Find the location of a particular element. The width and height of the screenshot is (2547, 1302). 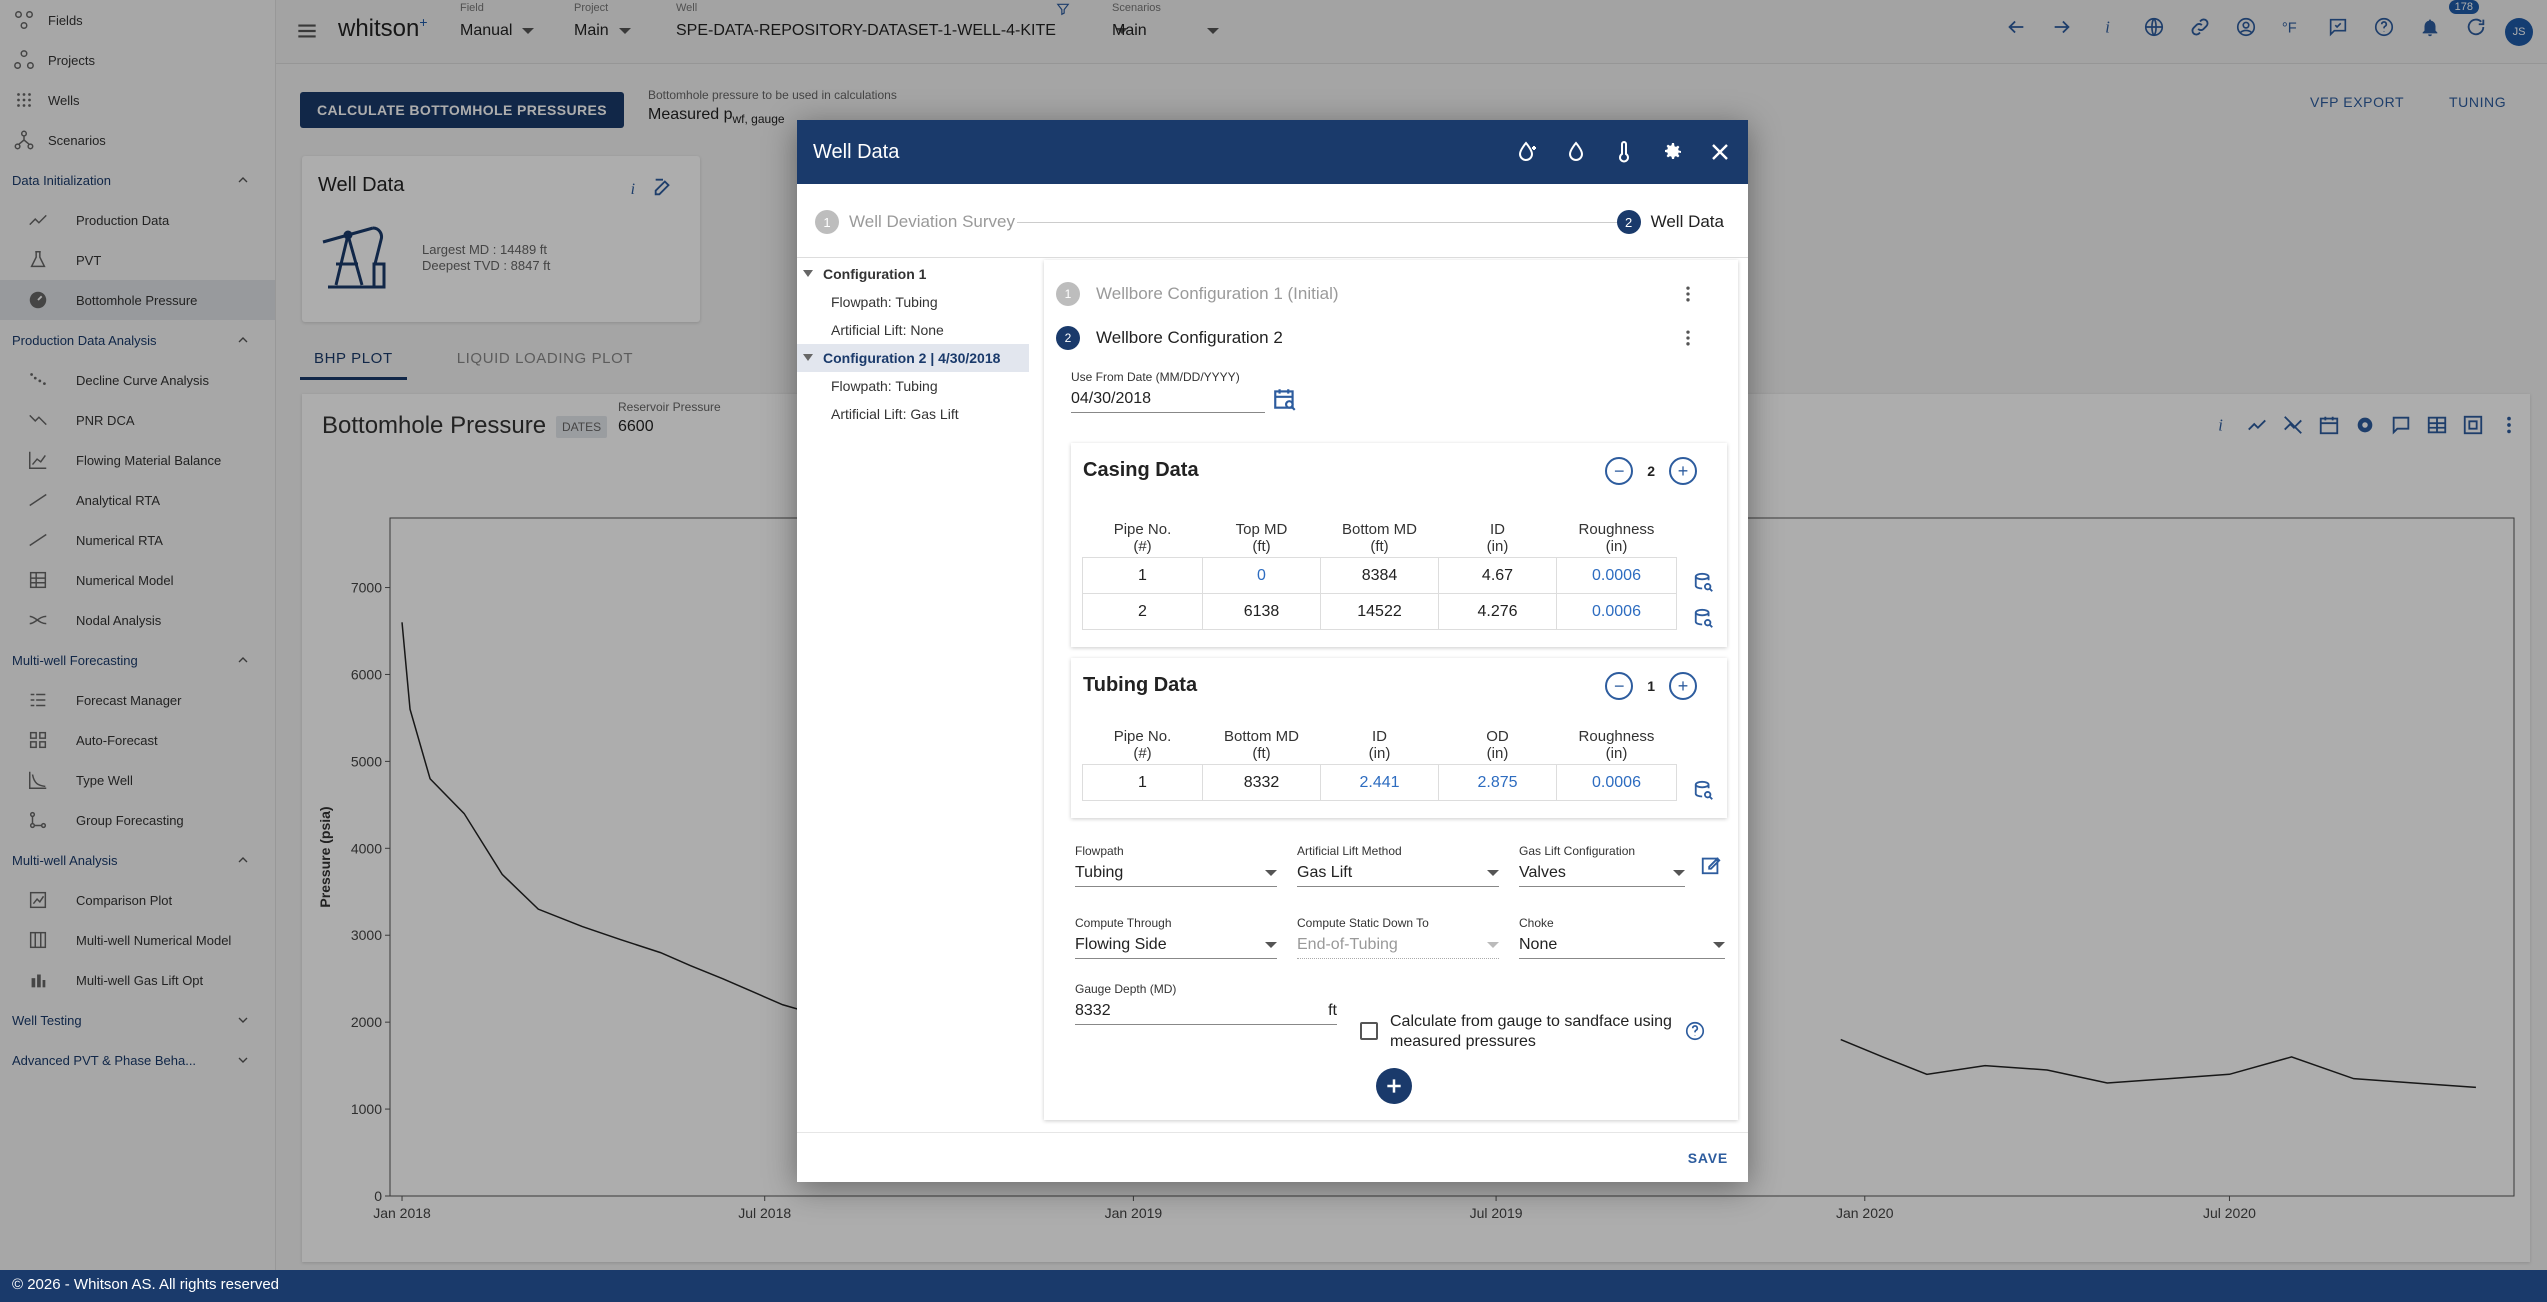

tubing-count-stepper: − 1 + is located at coordinates (1651, 686).